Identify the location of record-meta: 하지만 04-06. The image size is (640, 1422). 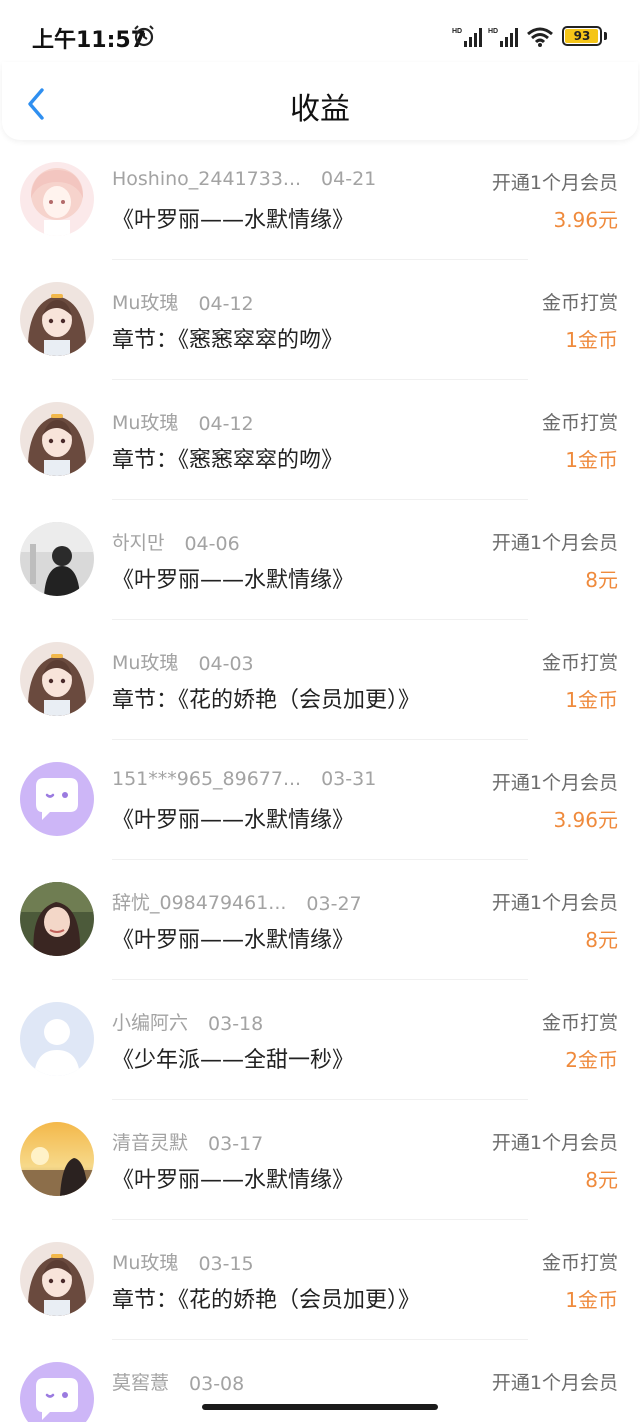
(176, 541).